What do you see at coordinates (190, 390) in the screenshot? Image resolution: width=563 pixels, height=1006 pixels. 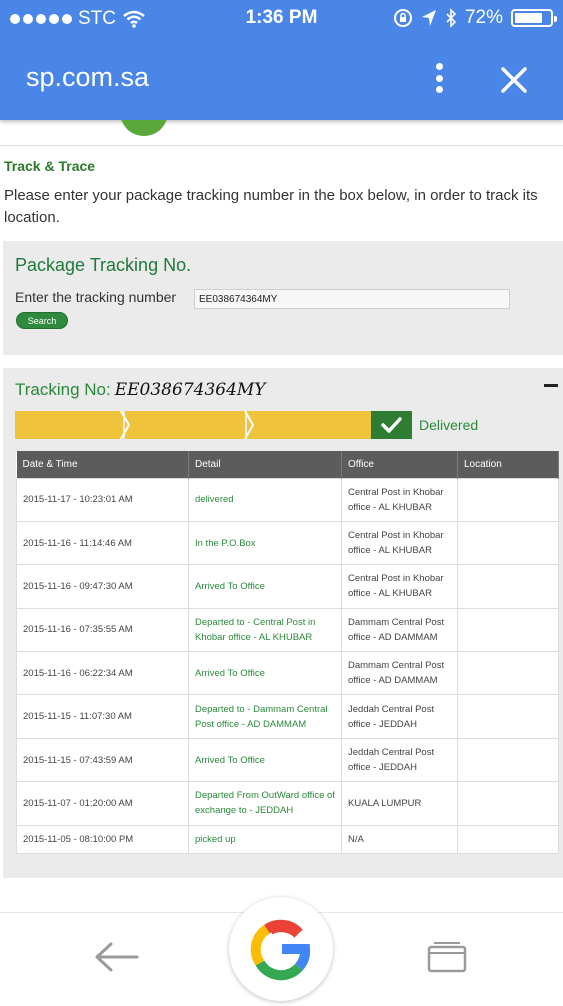 I see `tracking-number-value: EE038674364MY` at bounding box center [190, 390].